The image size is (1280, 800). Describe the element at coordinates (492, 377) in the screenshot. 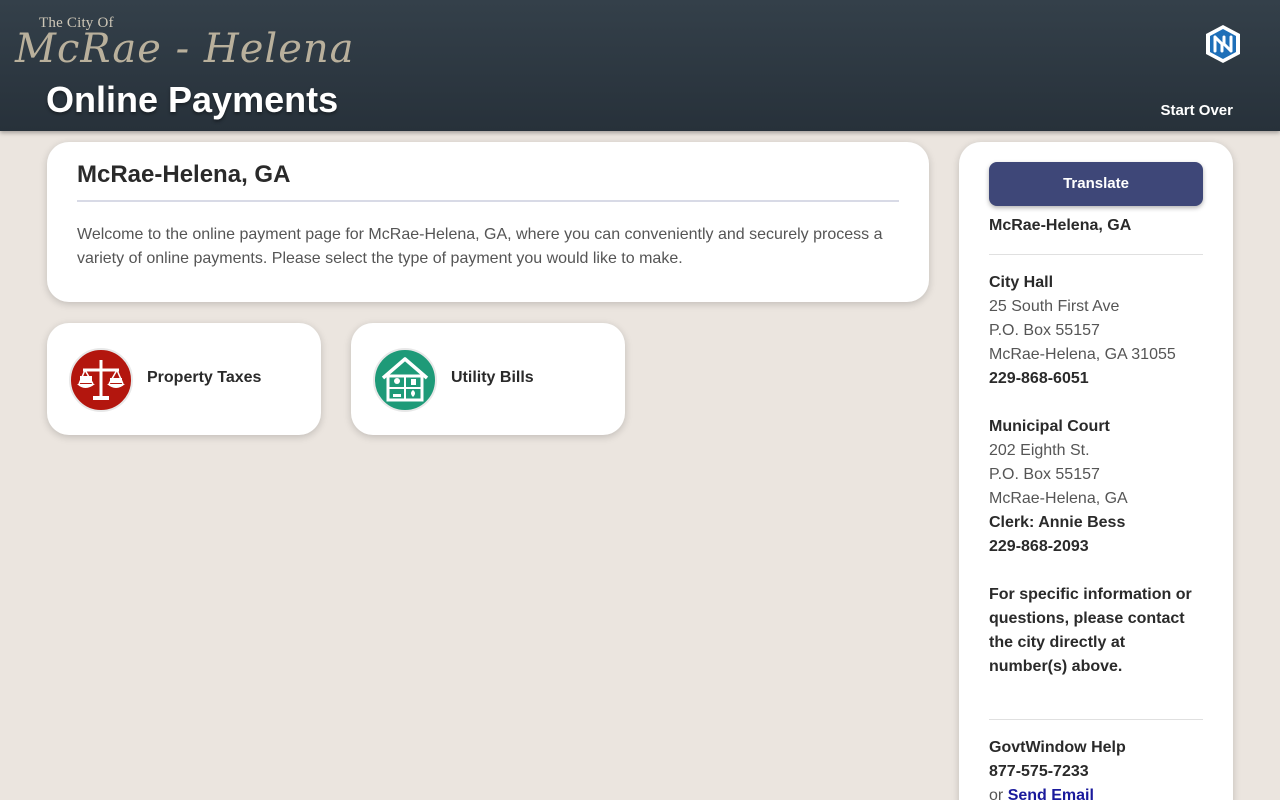

I see `tile-label: Utility Bills` at that location.